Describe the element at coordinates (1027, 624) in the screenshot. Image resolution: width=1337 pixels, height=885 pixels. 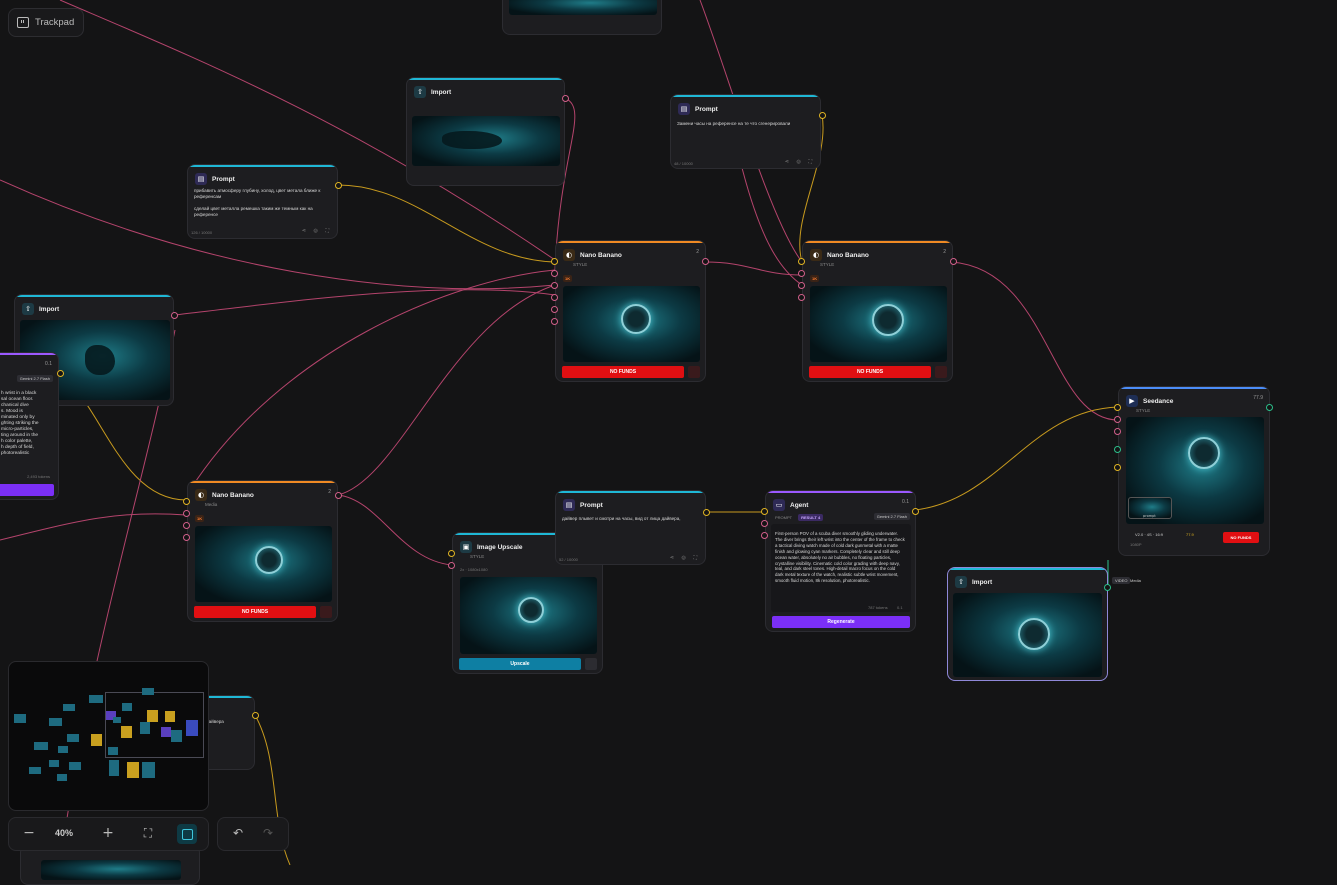
I see `import-node-right: ⇧ Import` at that location.